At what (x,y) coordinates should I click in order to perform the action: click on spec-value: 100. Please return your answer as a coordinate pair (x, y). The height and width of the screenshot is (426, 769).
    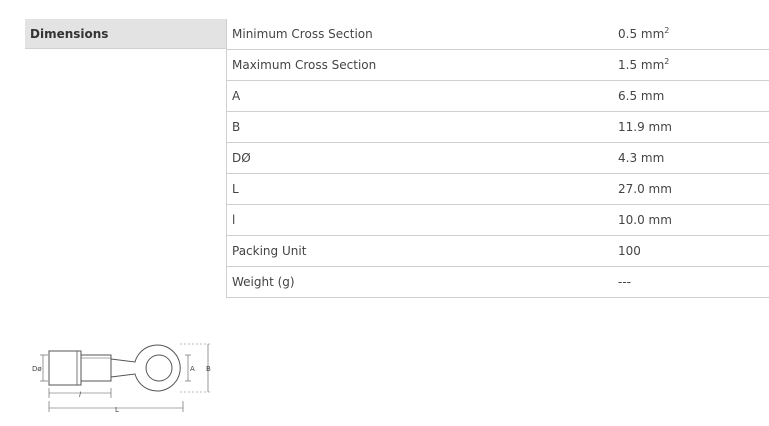
    Looking at the image, I should click on (629, 251).